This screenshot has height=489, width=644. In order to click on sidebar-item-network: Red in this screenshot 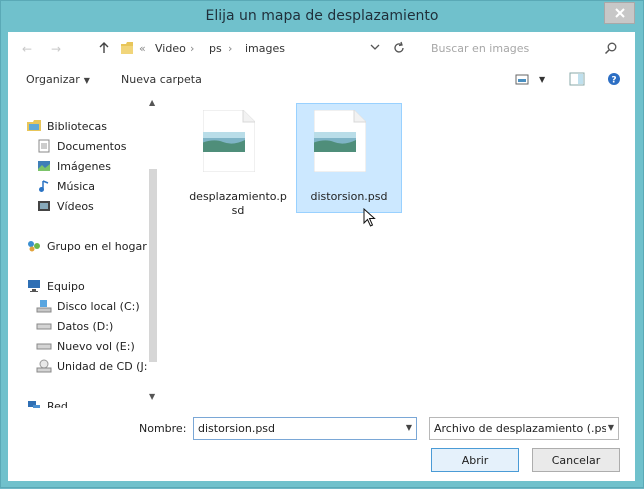, I will do `click(47, 402)`.